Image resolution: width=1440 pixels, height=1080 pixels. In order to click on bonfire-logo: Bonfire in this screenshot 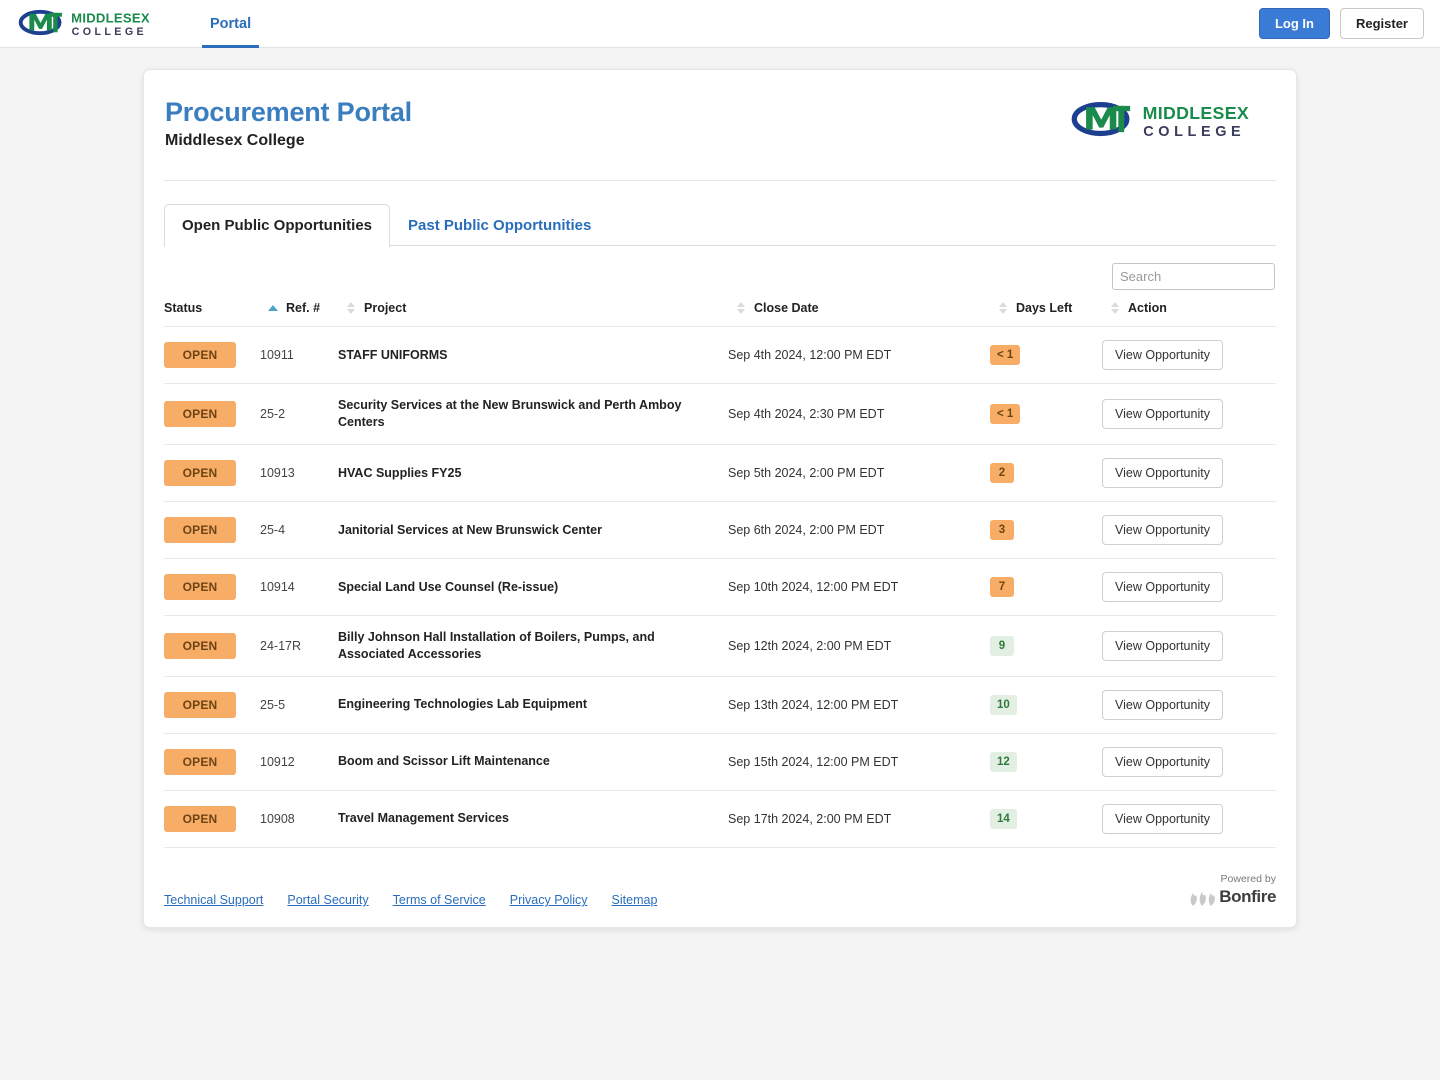, I will do `click(1232, 897)`.